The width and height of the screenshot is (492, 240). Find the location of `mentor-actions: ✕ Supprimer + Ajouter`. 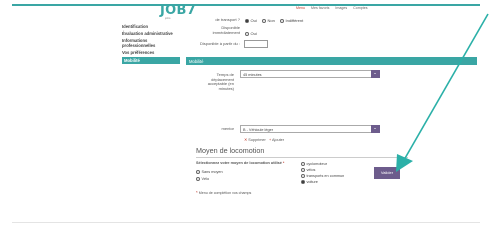

mentor-actions: ✕ Supprimer + Ajouter is located at coordinates (264, 139).